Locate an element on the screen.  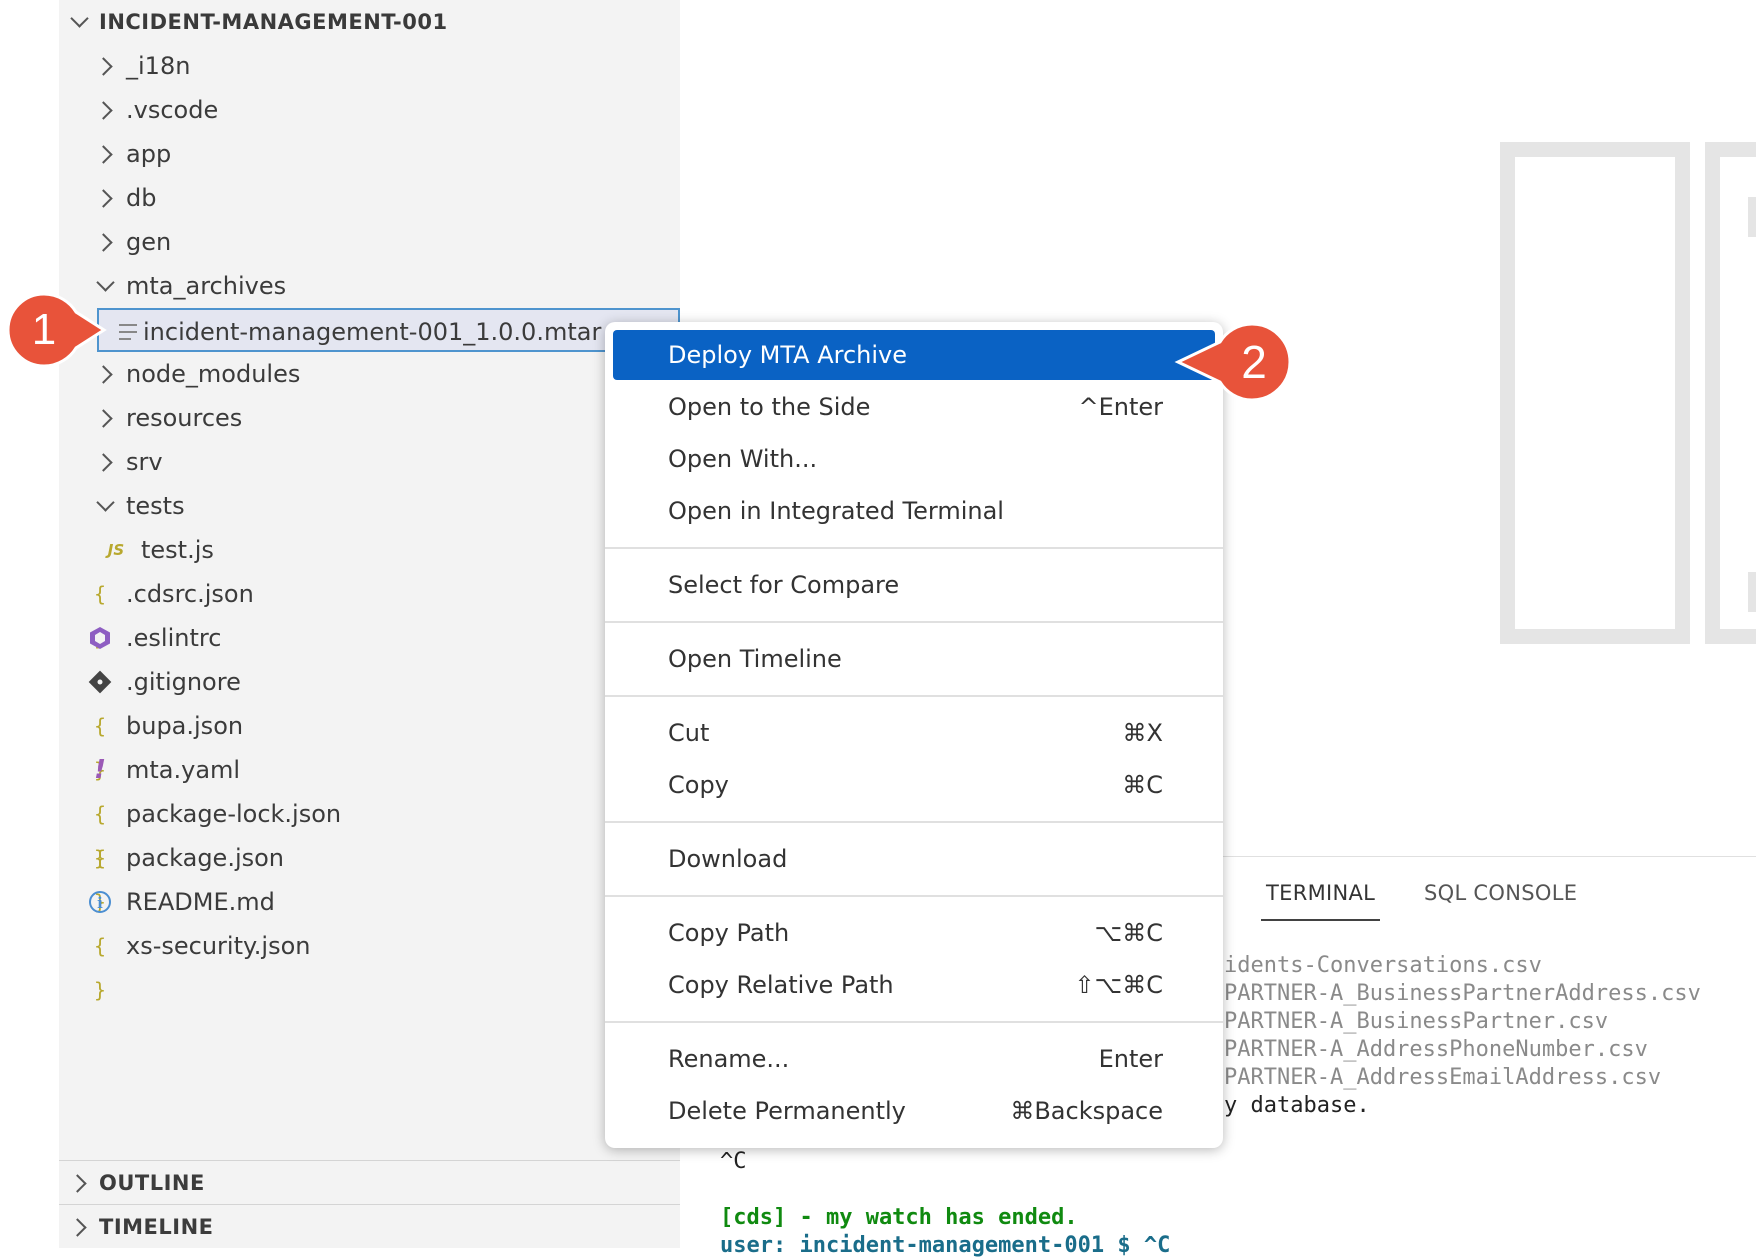
callout-2: 2 is located at coordinates (1233, 362).